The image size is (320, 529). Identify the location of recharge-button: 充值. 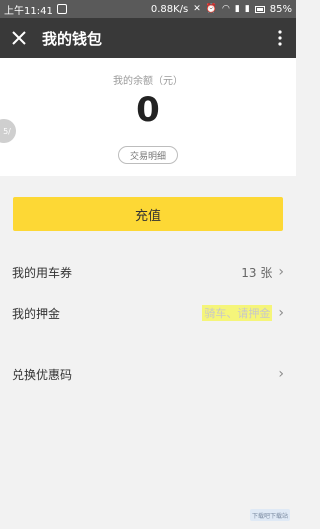
(148, 214).